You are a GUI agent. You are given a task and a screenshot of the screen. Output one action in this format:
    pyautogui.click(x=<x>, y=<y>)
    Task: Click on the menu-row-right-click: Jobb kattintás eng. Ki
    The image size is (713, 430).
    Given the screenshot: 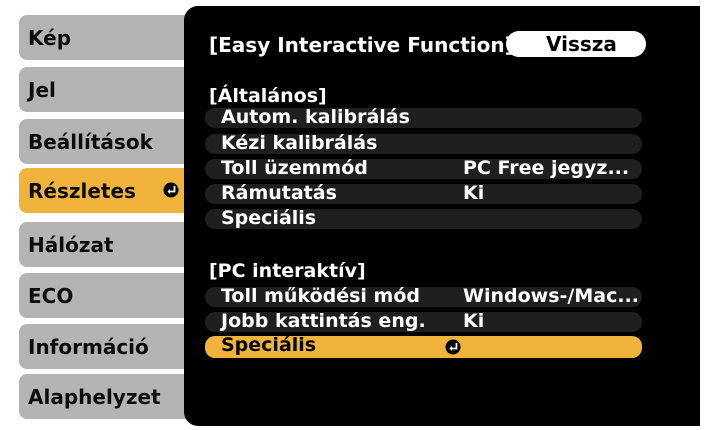 What is the action you would take?
    pyautogui.click(x=423, y=321)
    